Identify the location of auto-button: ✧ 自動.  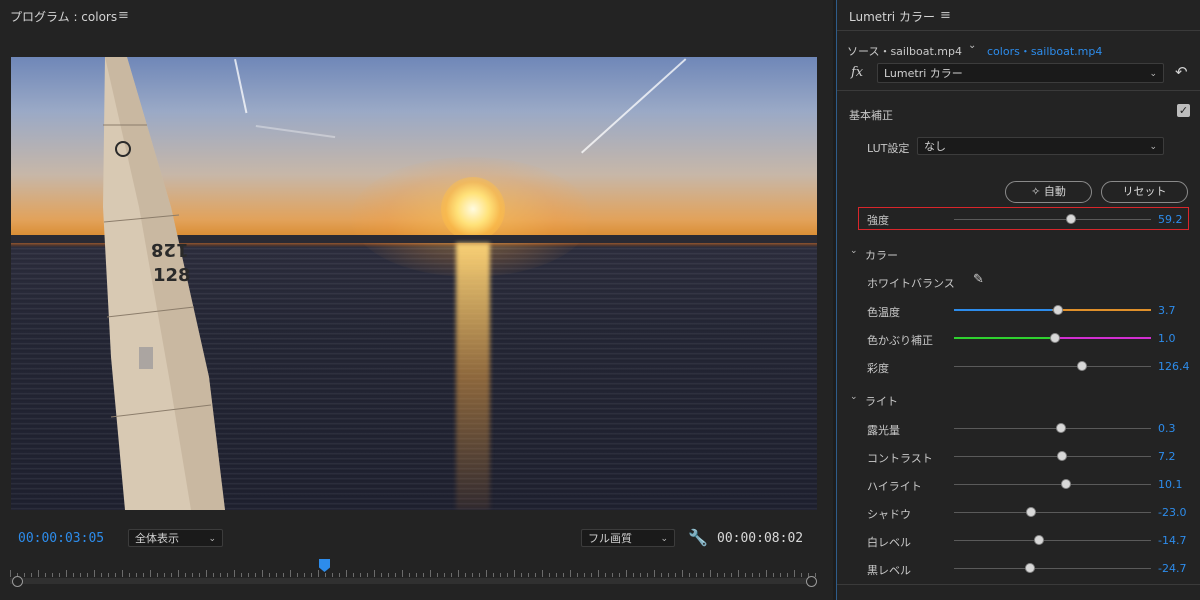
(1048, 192).